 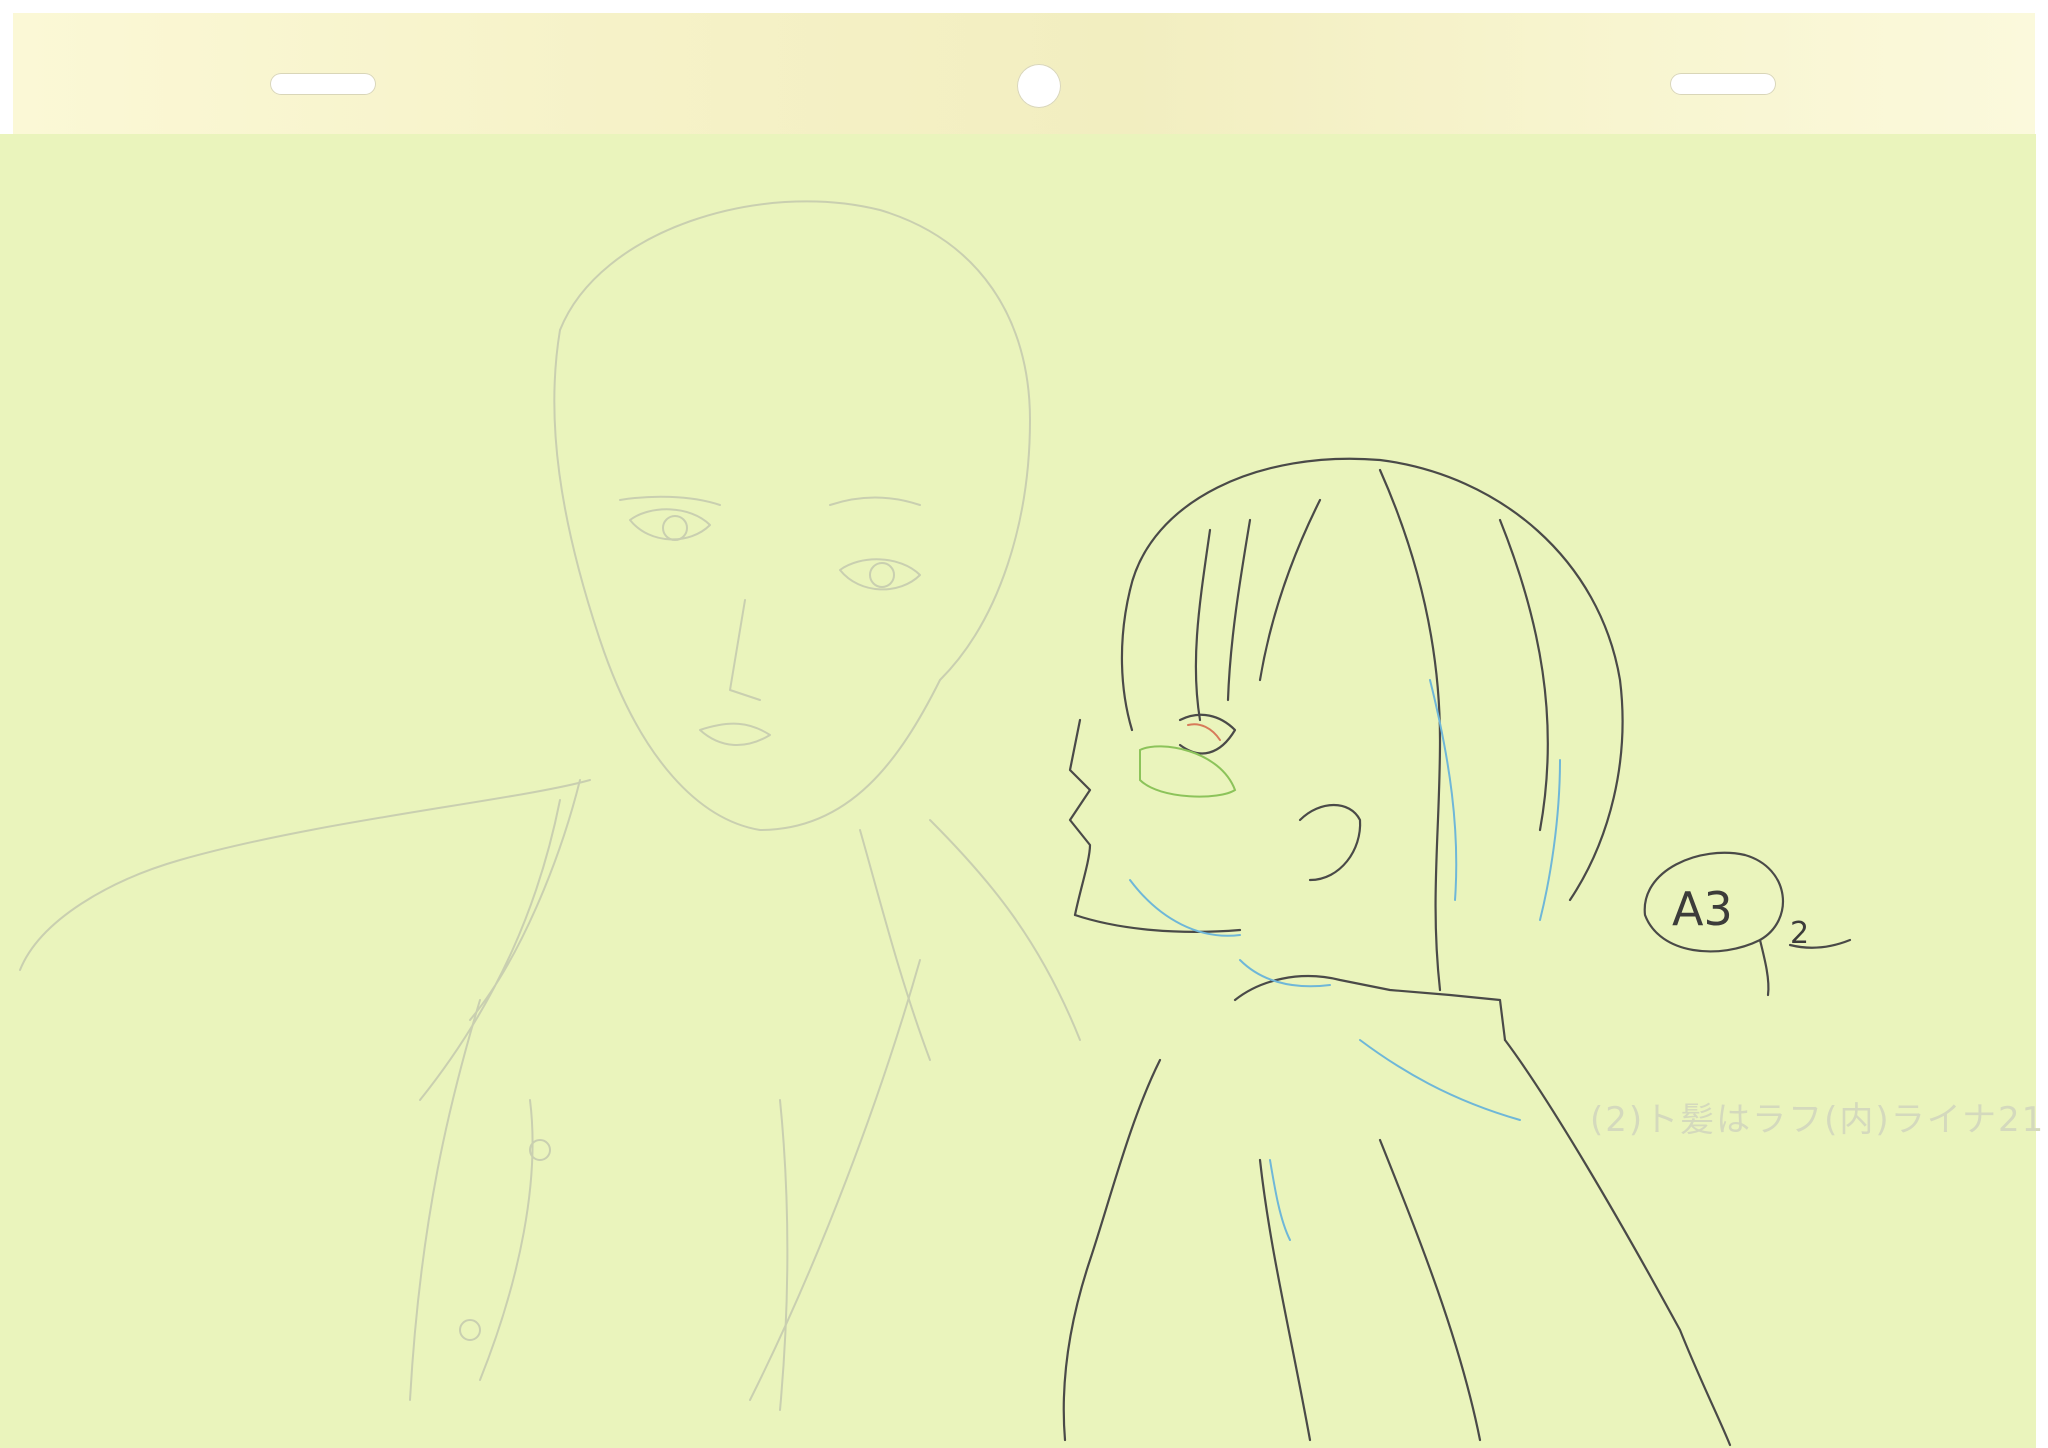 What do you see at coordinates (1112, 1250) in the screenshot?
I see `hoodie-back` at bounding box center [1112, 1250].